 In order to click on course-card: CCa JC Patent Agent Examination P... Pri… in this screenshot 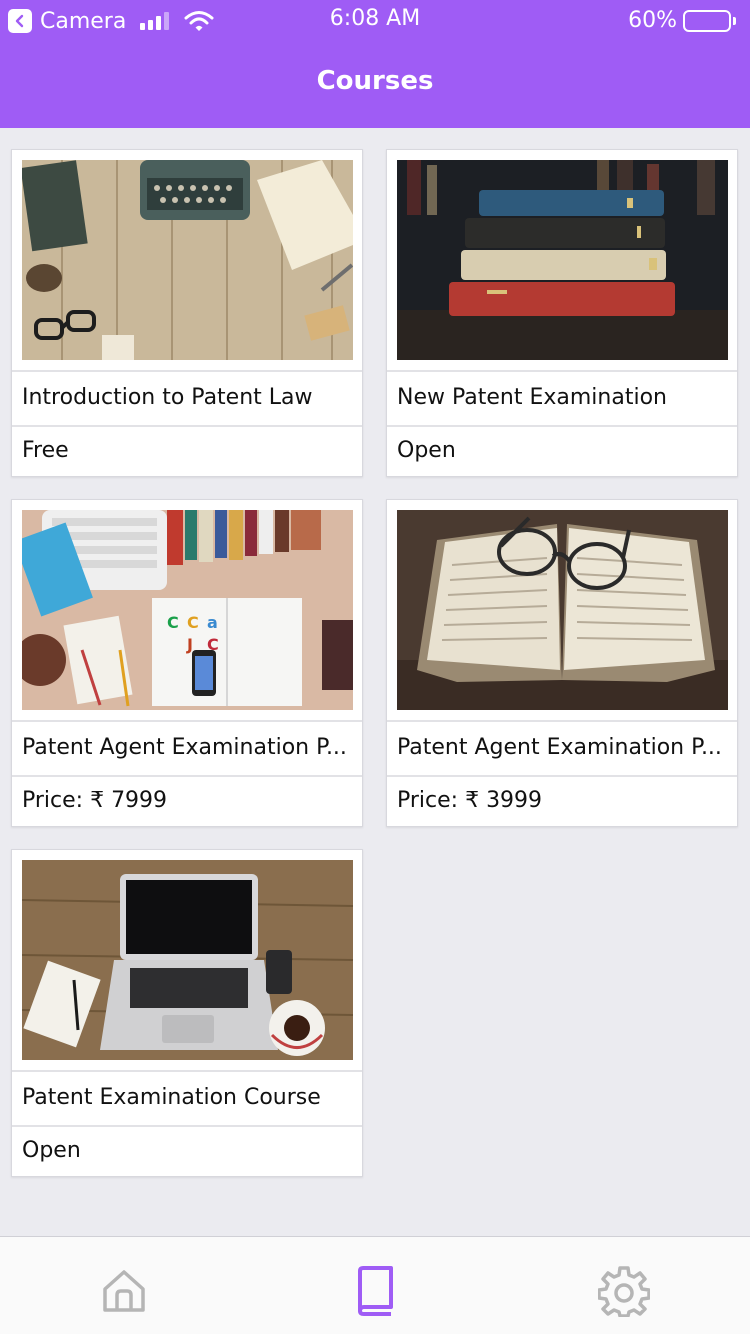, I will do `click(187, 663)`.